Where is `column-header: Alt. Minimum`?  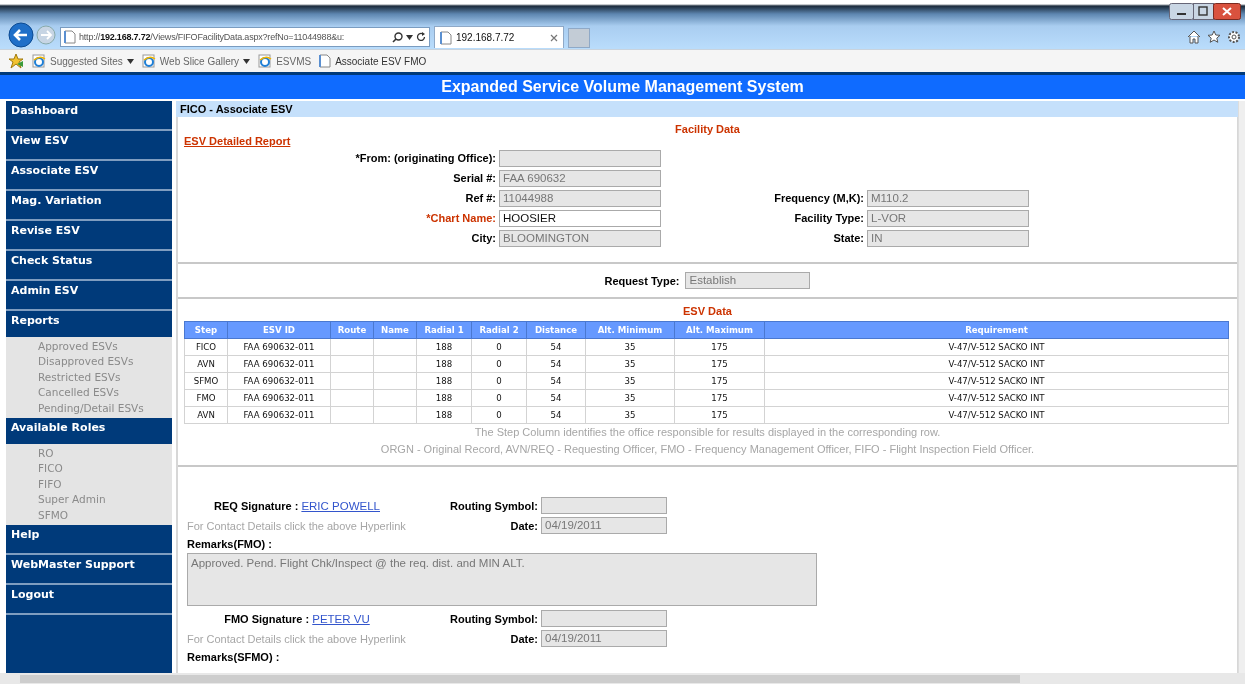 column-header: Alt. Minimum is located at coordinates (630, 330).